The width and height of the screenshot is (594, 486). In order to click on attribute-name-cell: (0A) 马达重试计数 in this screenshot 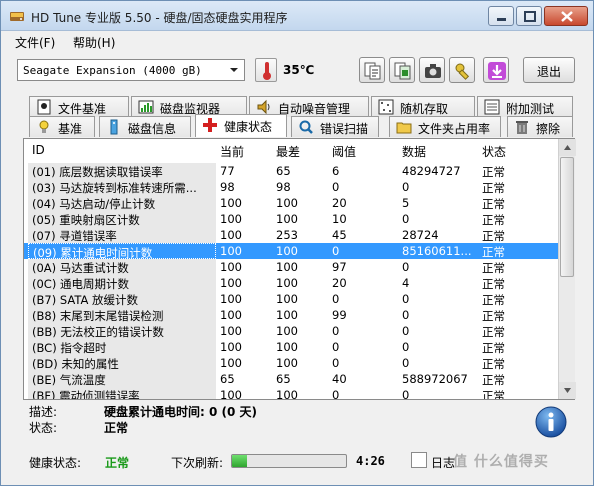, I will do `click(122, 267)`.